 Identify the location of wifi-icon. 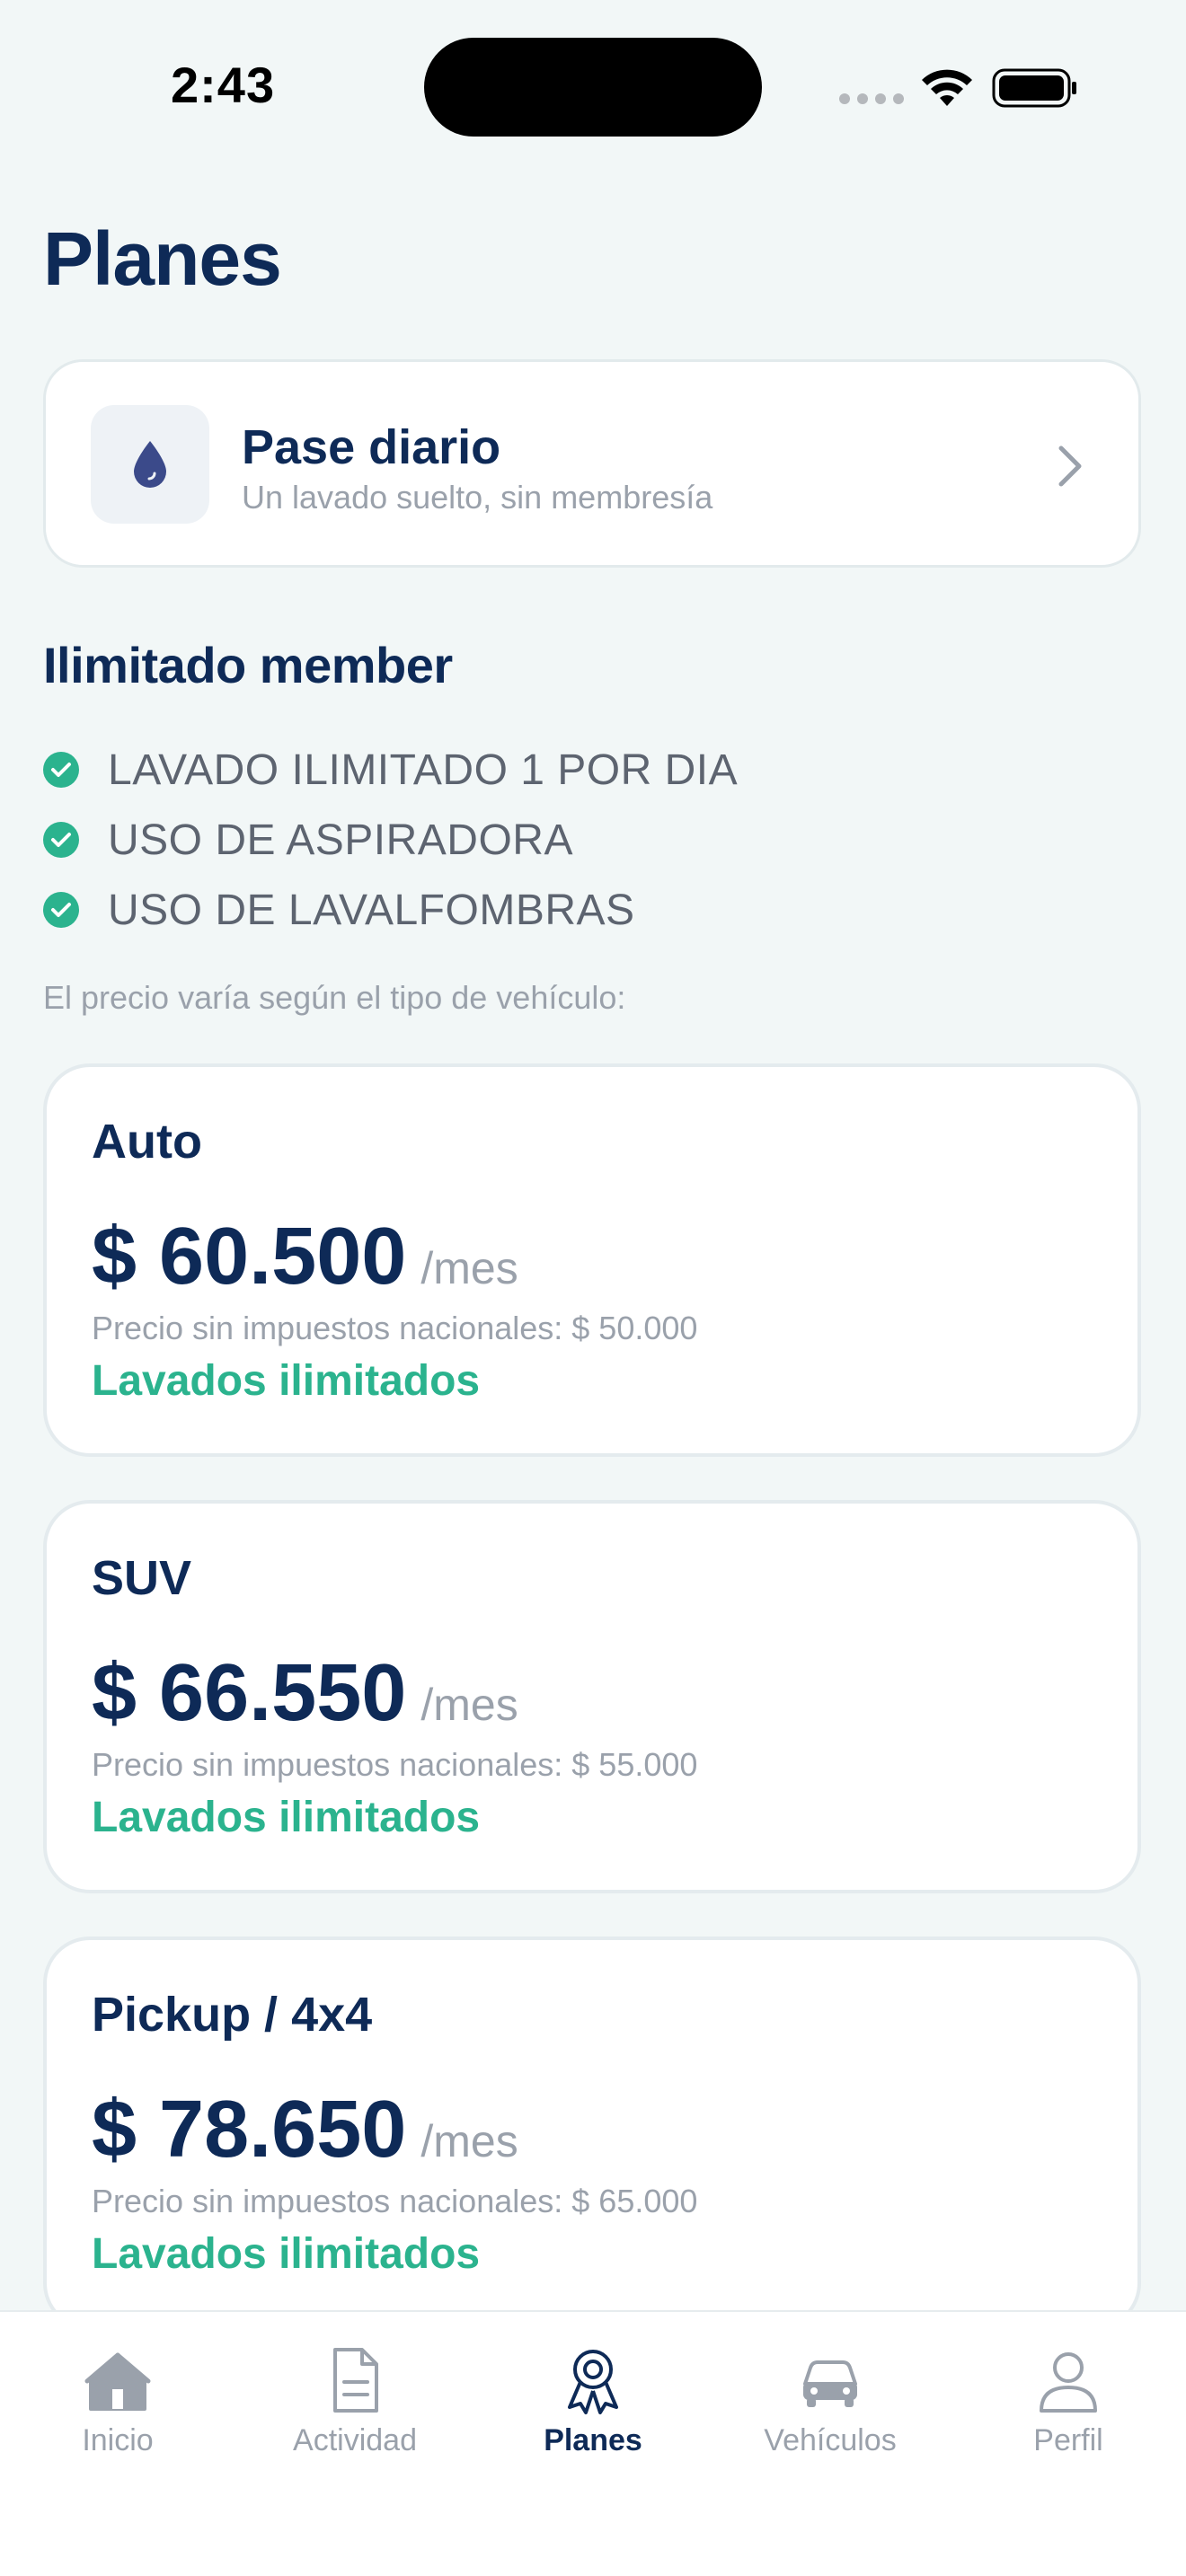
(947, 87).